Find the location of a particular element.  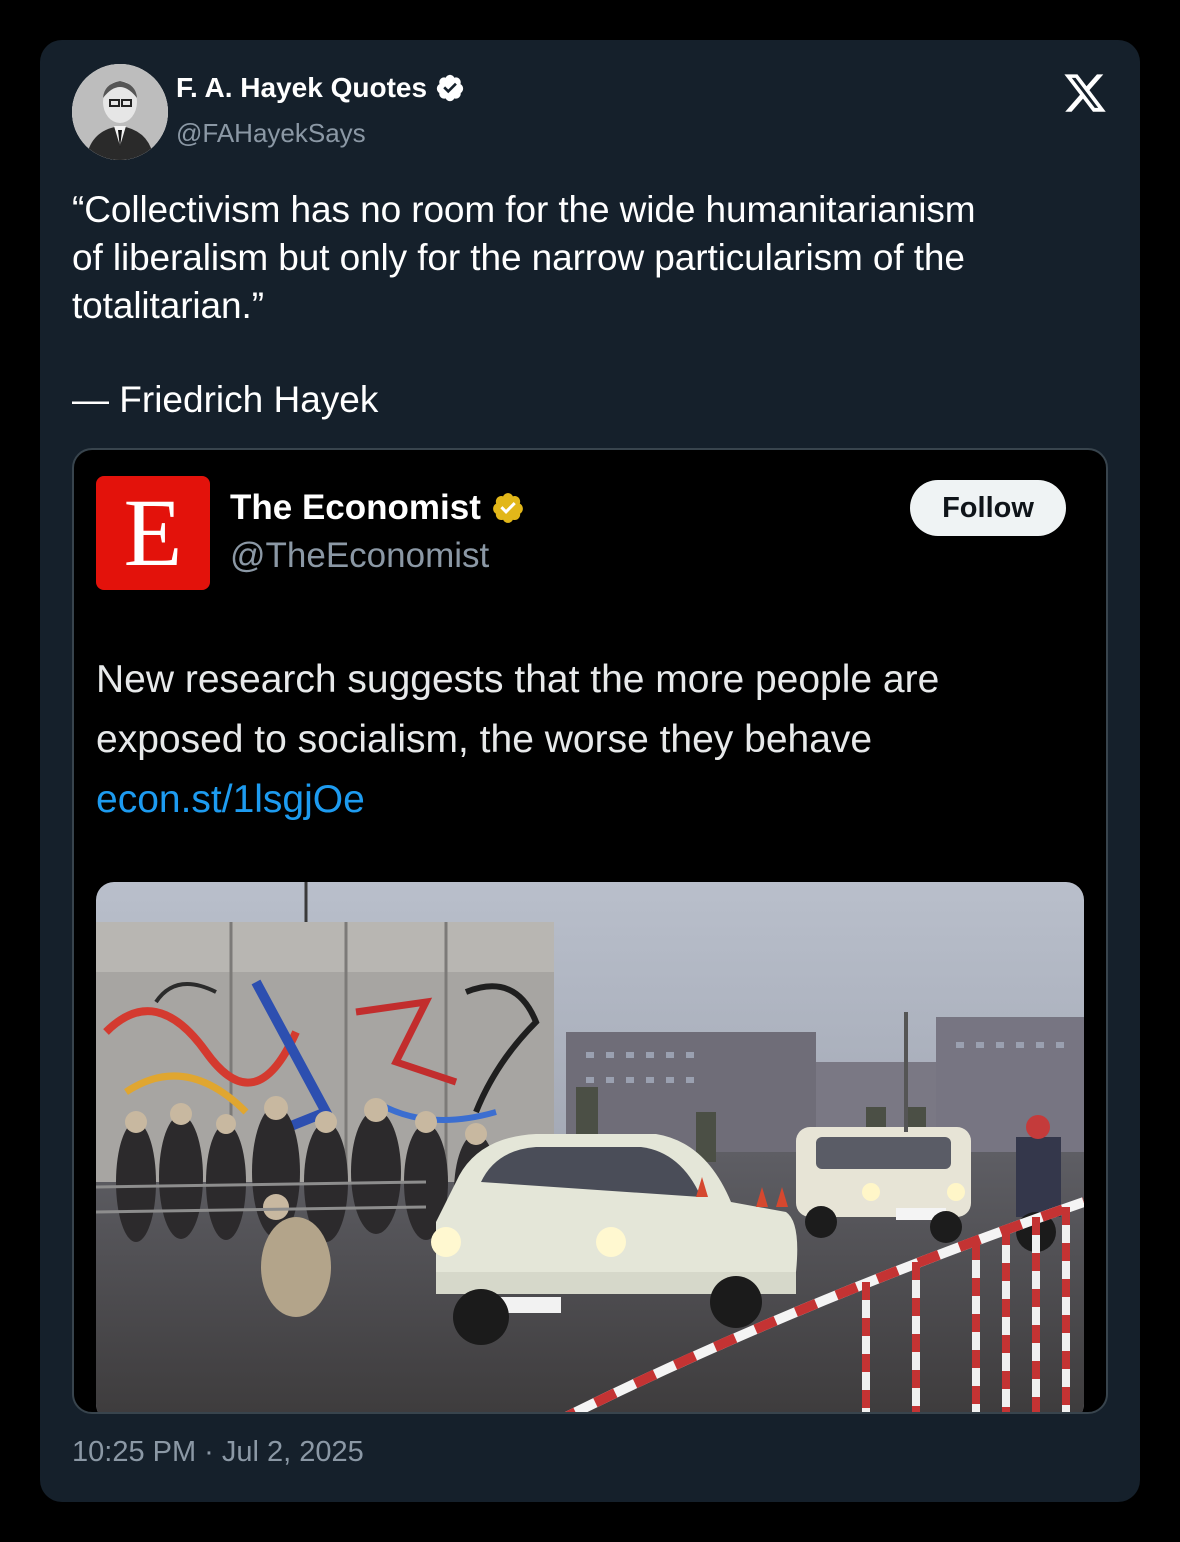

follow-button: Follow is located at coordinates (988, 508).